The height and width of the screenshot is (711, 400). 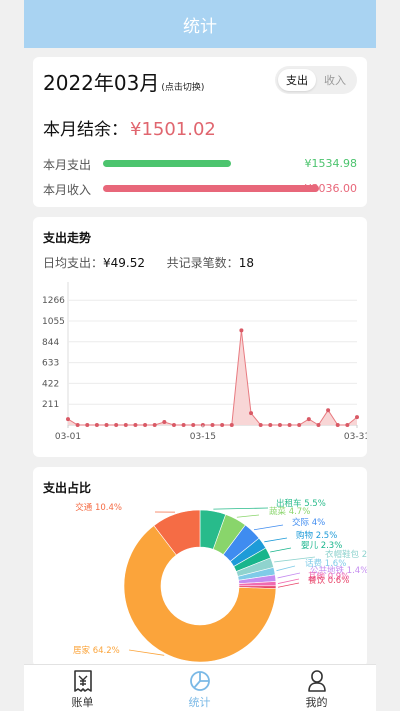 What do you see at coordinates (53, 322) in the screenshot?
I see `y-tick-label: 1055` at bounding box center [53, 322].